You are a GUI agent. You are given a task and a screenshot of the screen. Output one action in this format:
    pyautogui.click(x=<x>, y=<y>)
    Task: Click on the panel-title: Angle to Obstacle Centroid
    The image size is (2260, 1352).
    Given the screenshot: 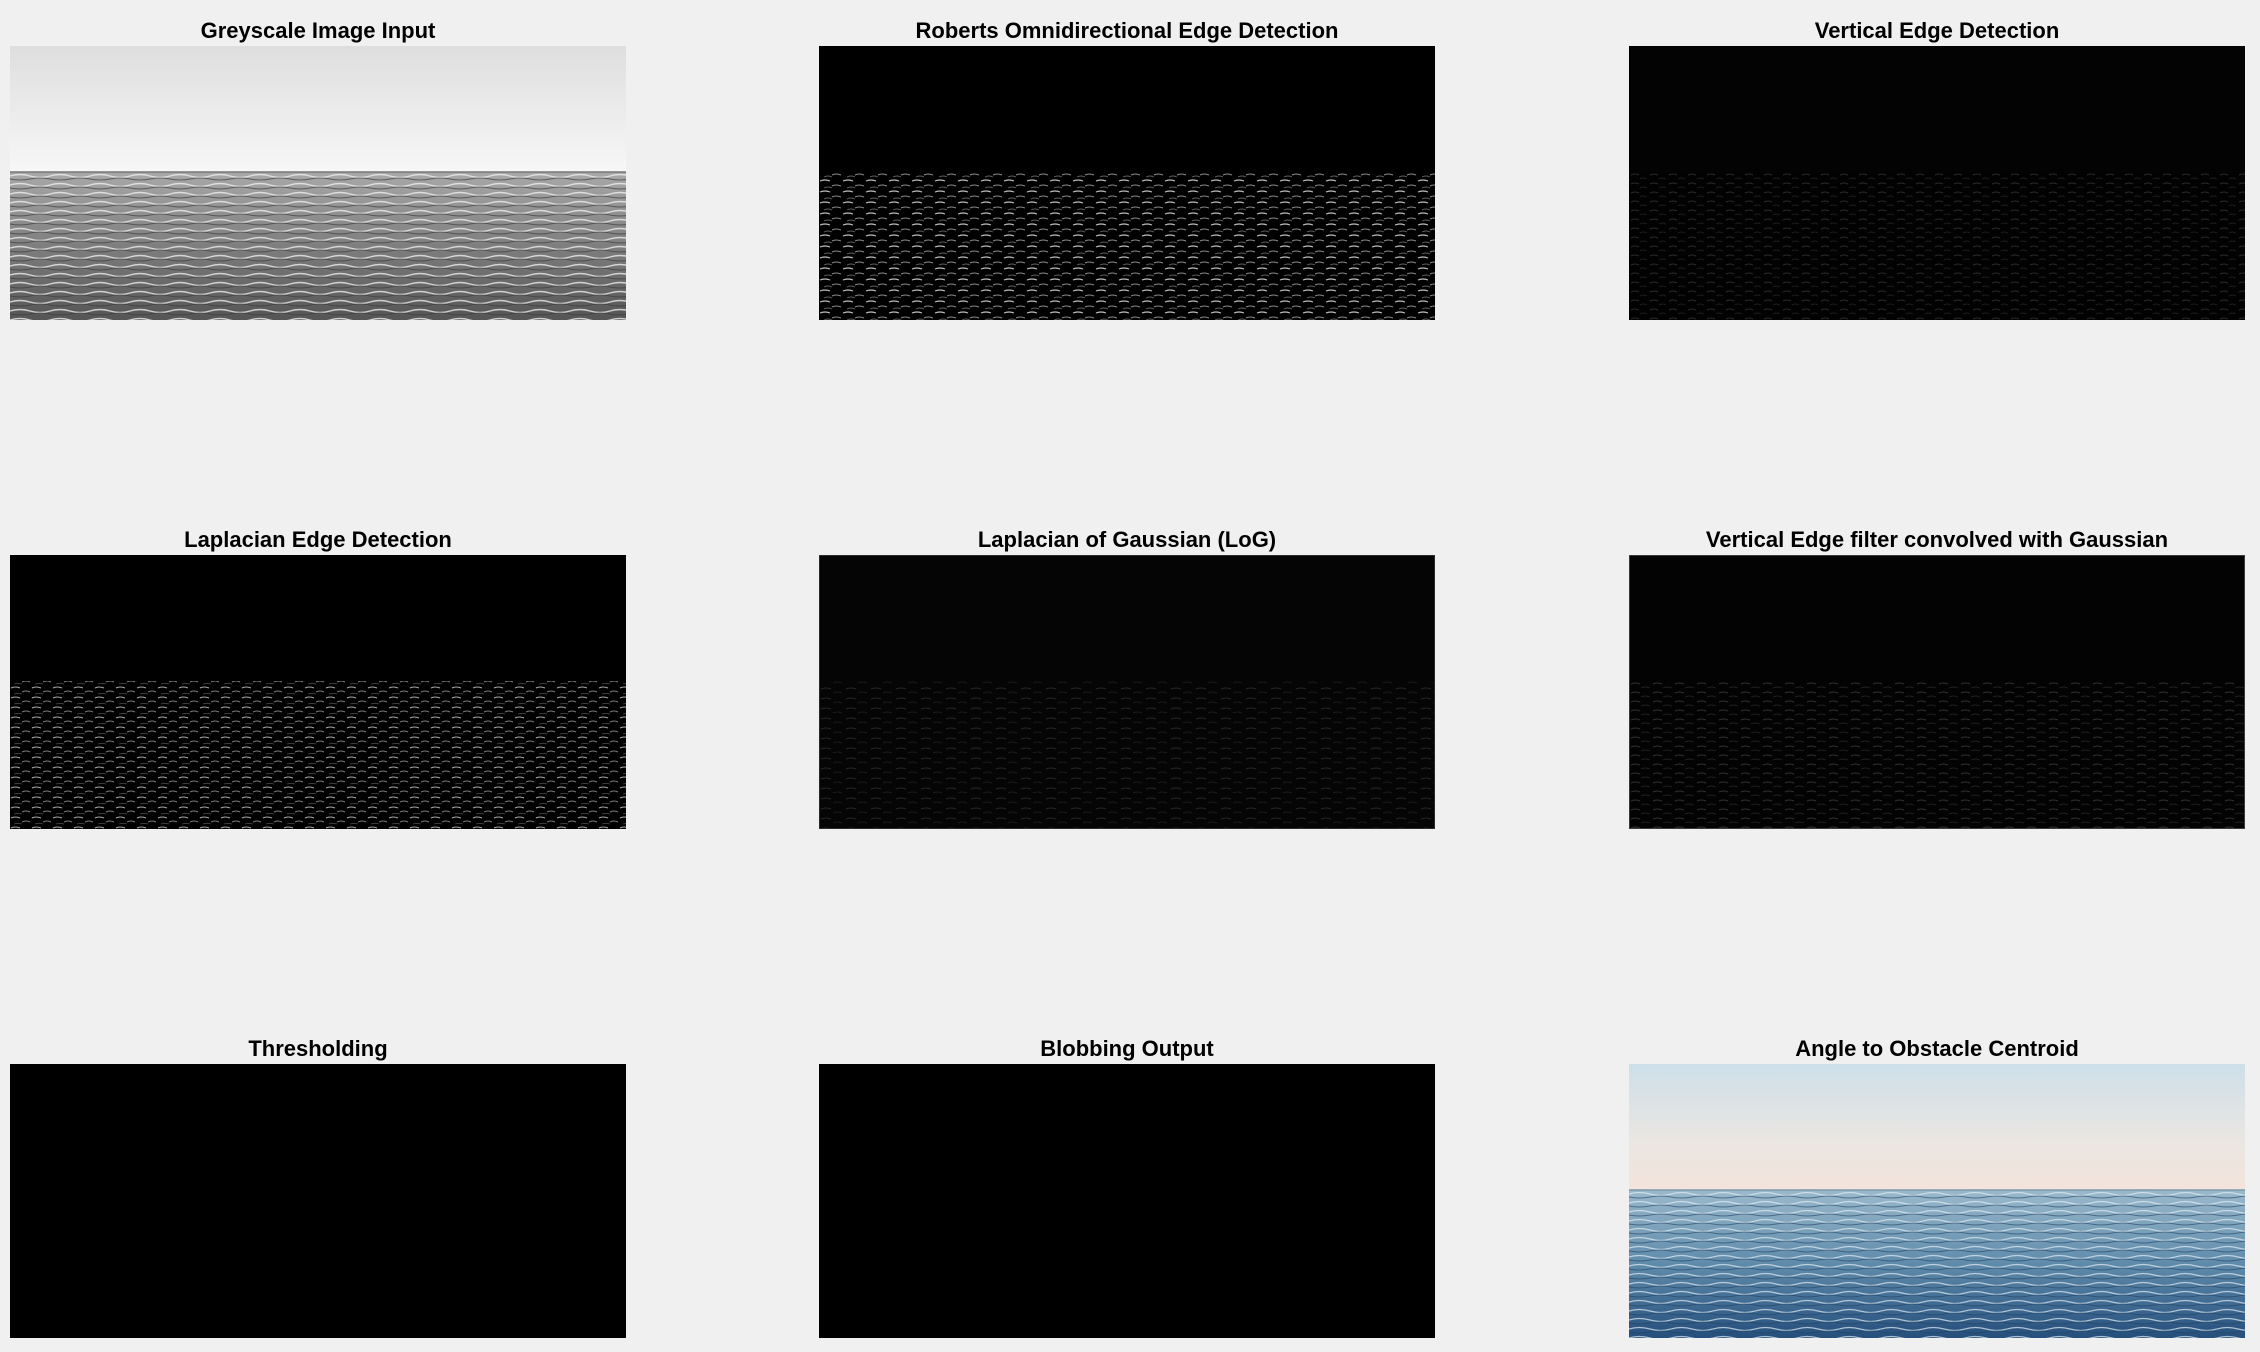 What is the action you would take?
    pyautogui.click(x=1937, y=1048)
    